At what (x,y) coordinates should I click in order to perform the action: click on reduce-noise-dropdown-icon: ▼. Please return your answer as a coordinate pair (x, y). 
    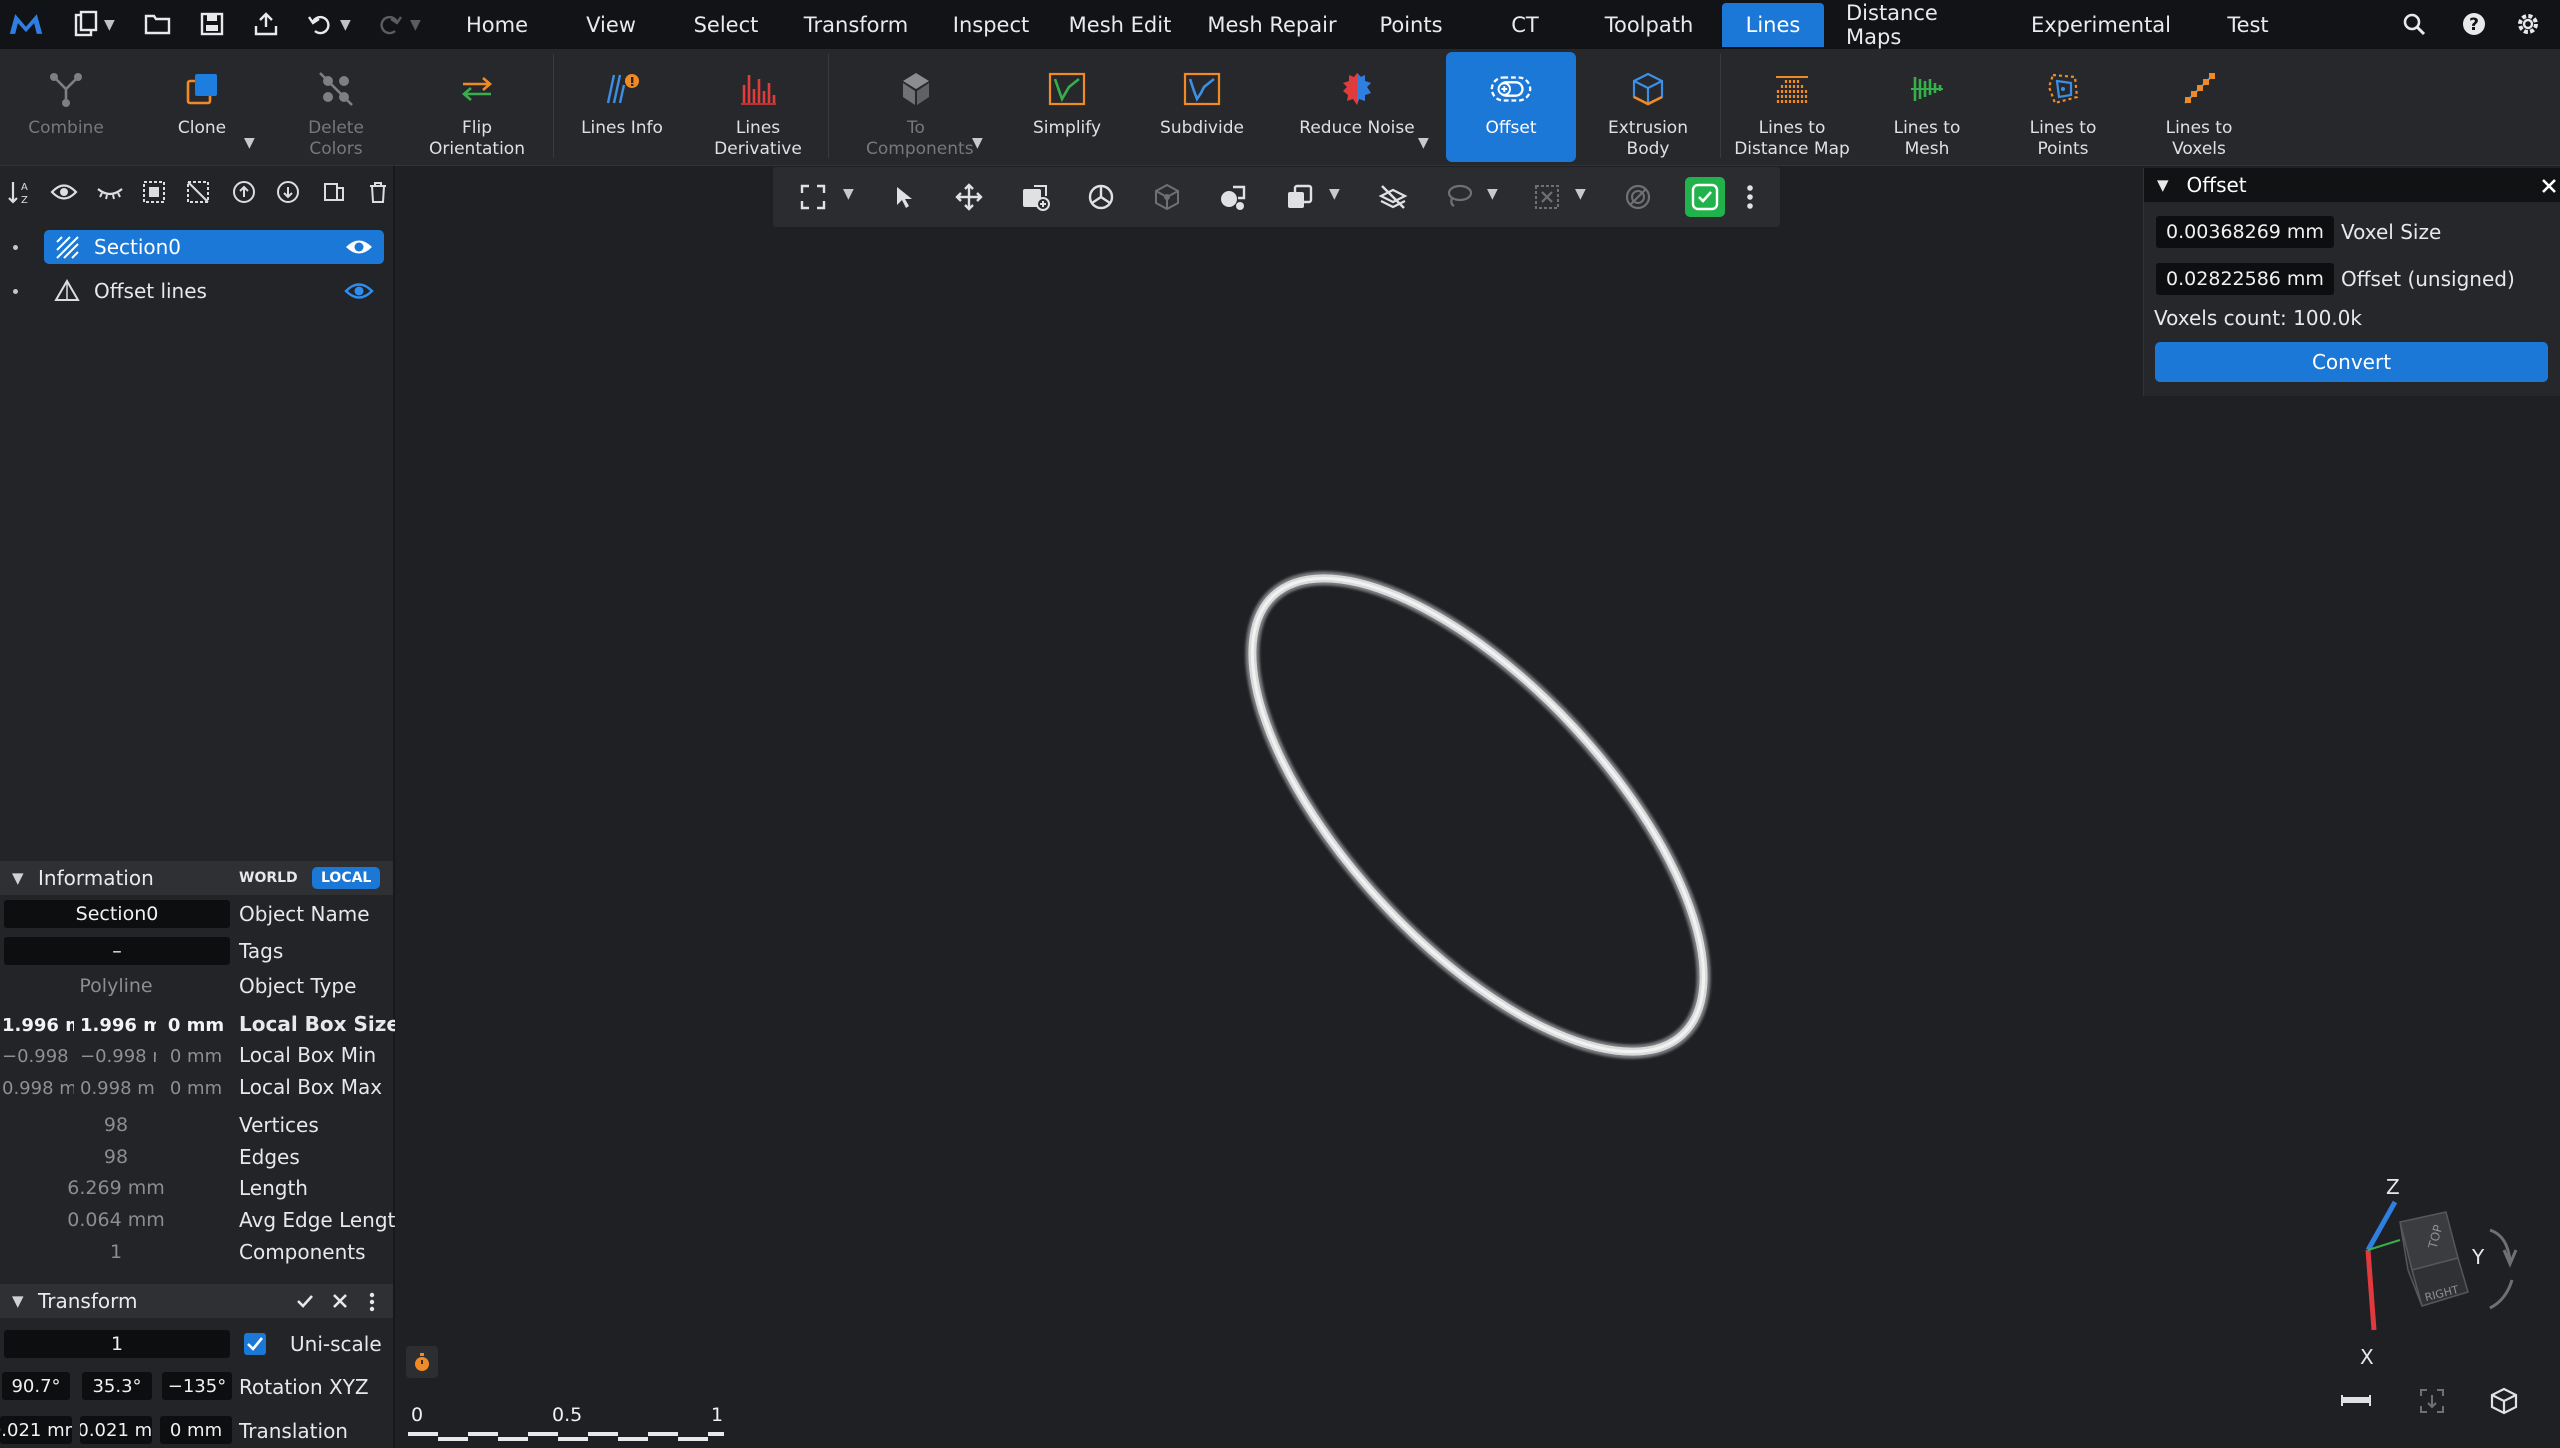
    Looking at the image, I should click on (1423, 143).